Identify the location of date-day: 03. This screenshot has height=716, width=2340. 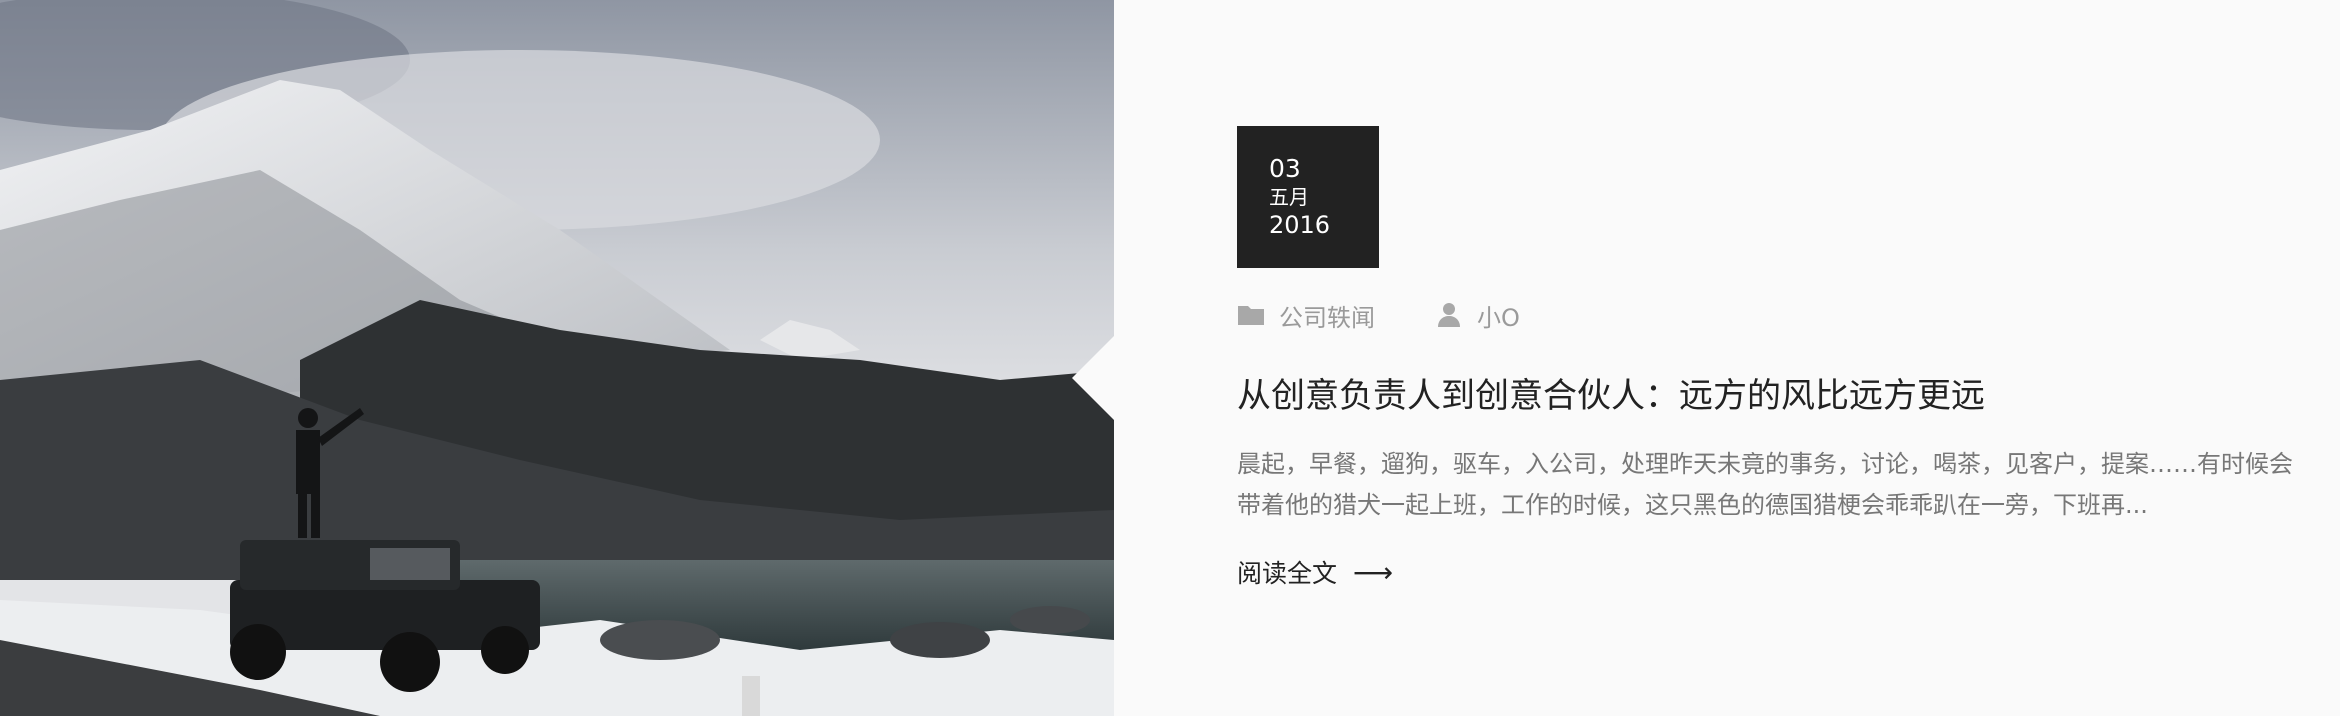
(1285, 168).